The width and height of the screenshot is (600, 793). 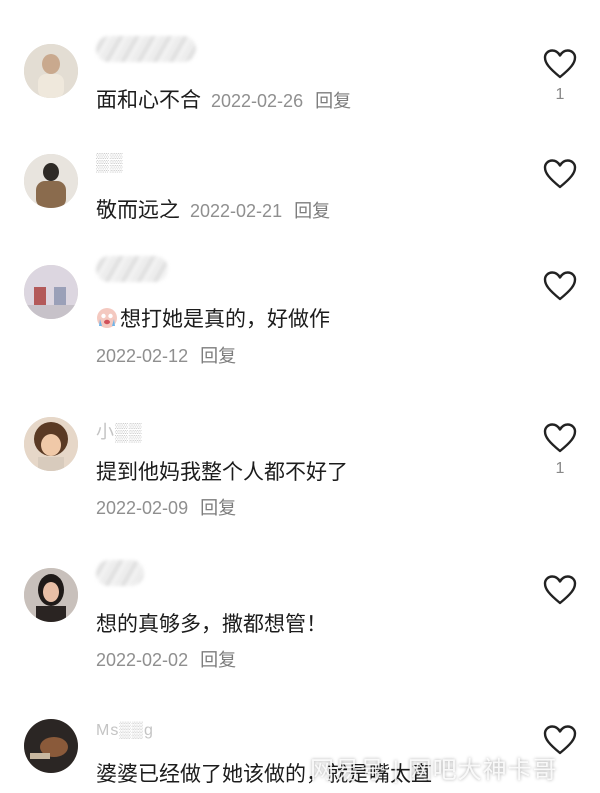 What do you see at coordinates (142, 660) in the screenshot?
I see `comment-date: 2022-02-02` at bounding box center [142, 660].